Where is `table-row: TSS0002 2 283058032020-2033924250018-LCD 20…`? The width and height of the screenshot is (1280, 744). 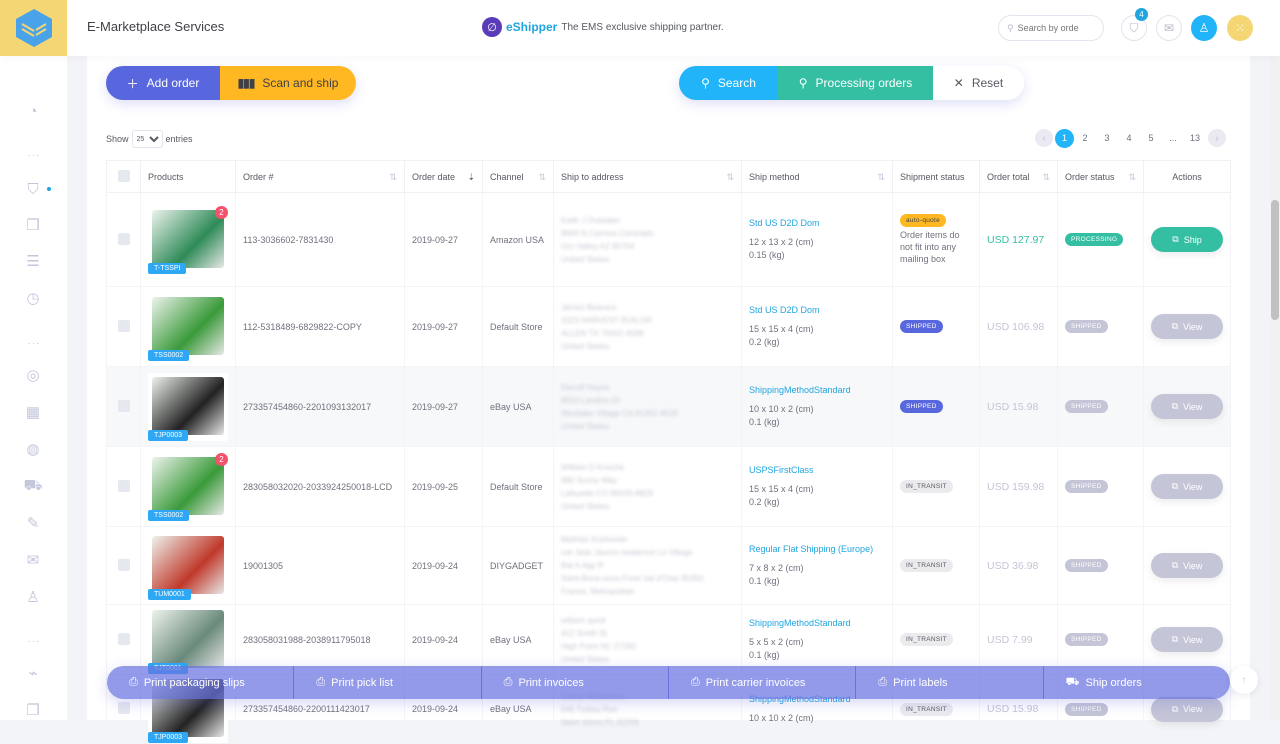 table-row: TSS0002 2 283058032020-2033924250018-LCD 20… is located at coordinates (668, 486).